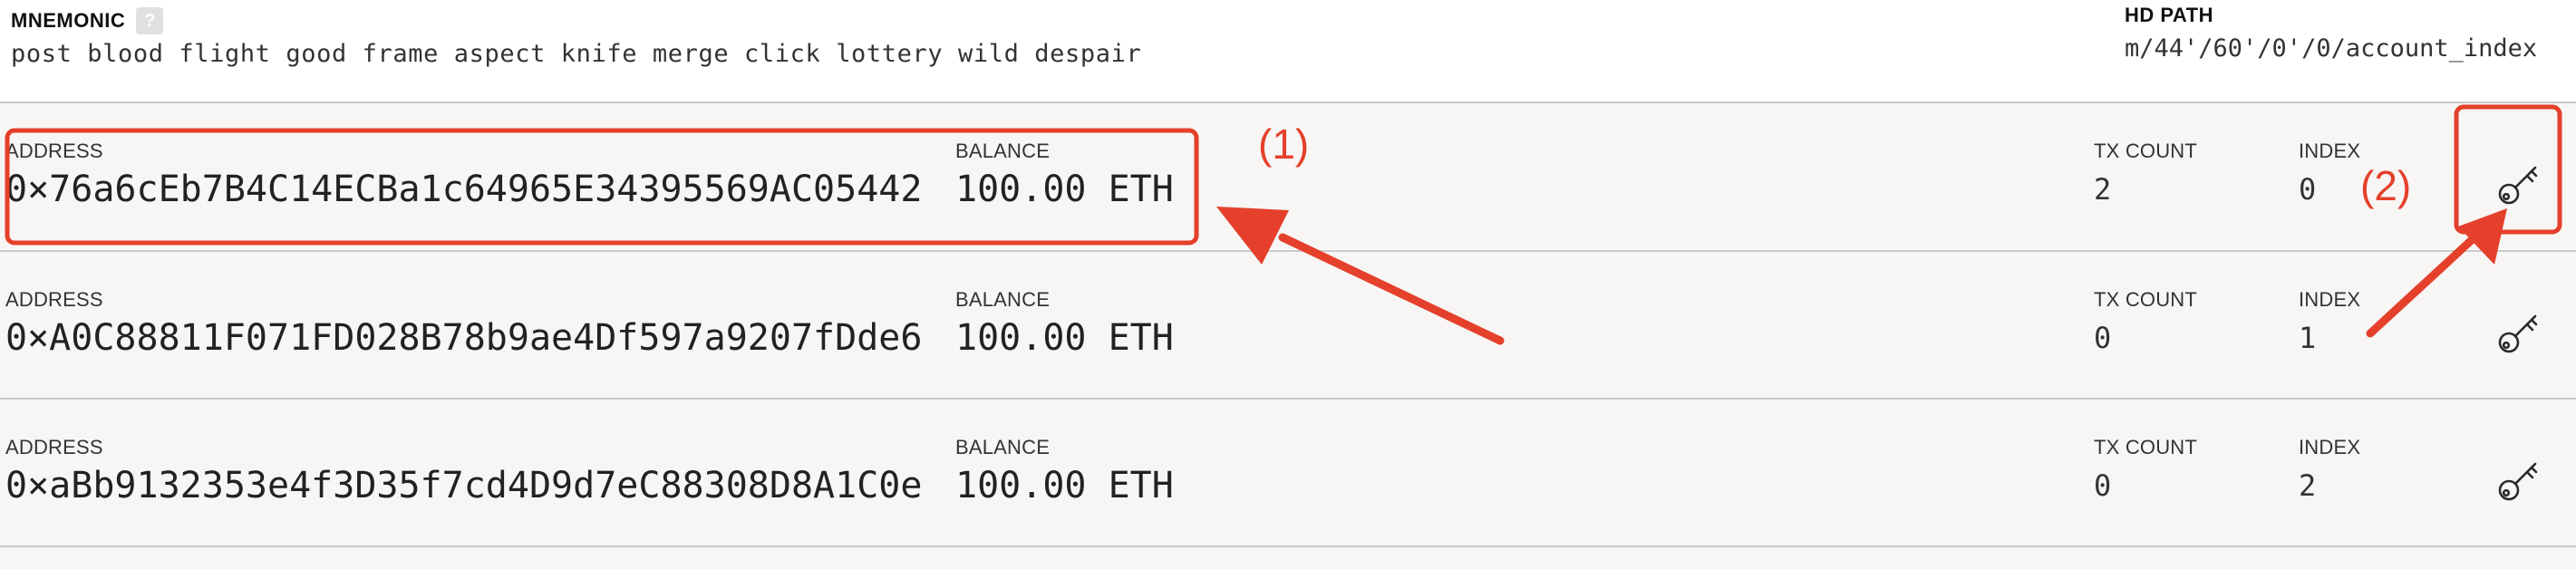 The height and width of the screenshot is (569, 2576). What do you see at coordinates (2103, 189) in the screenshot?
I see `tx-count-value: 2` at bounding box center [2103, 189].